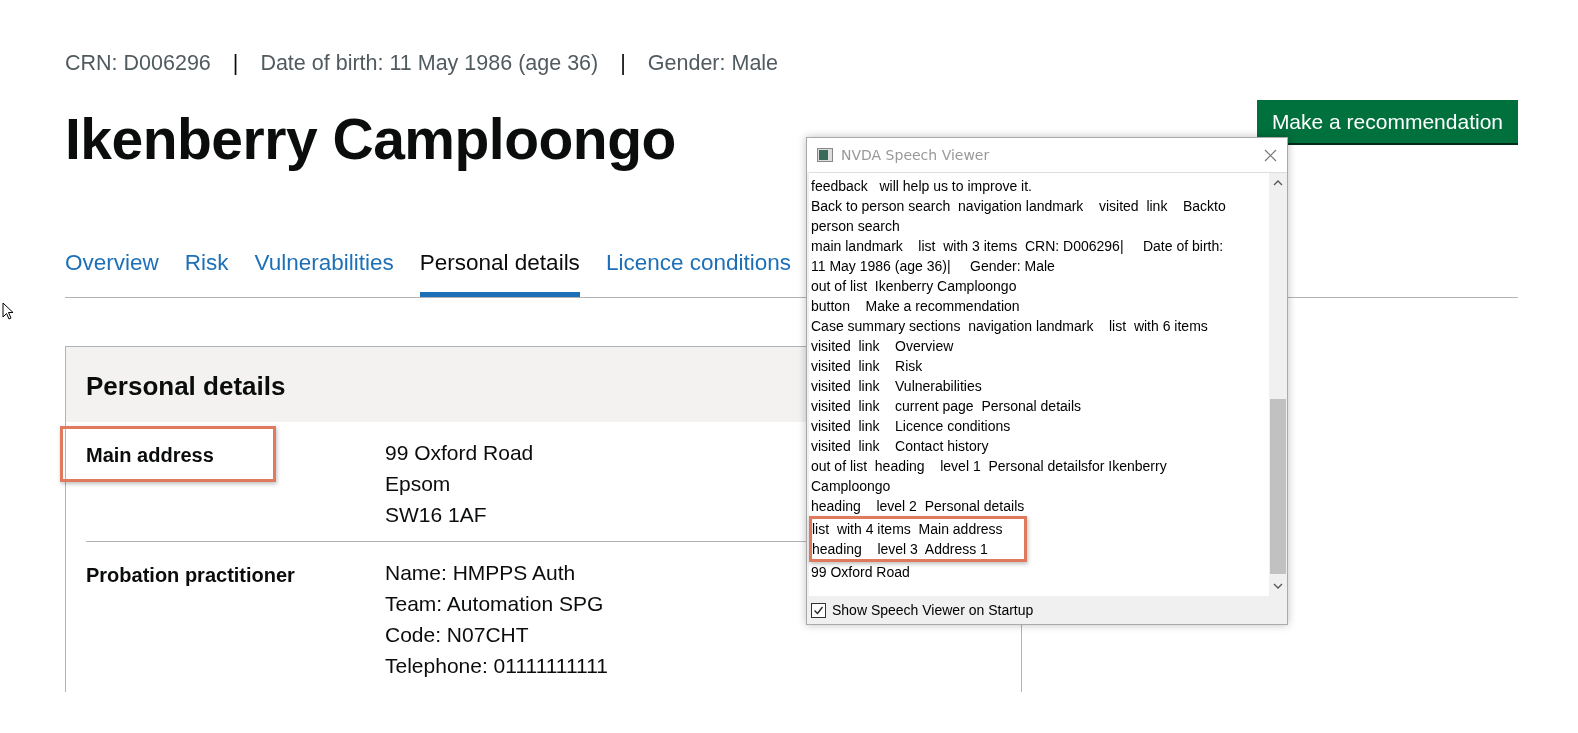  What do you see at coordinates (698, 273) in the screenshot?
I see `section-tab: Licence conditions` at bounding box center [698, 273].